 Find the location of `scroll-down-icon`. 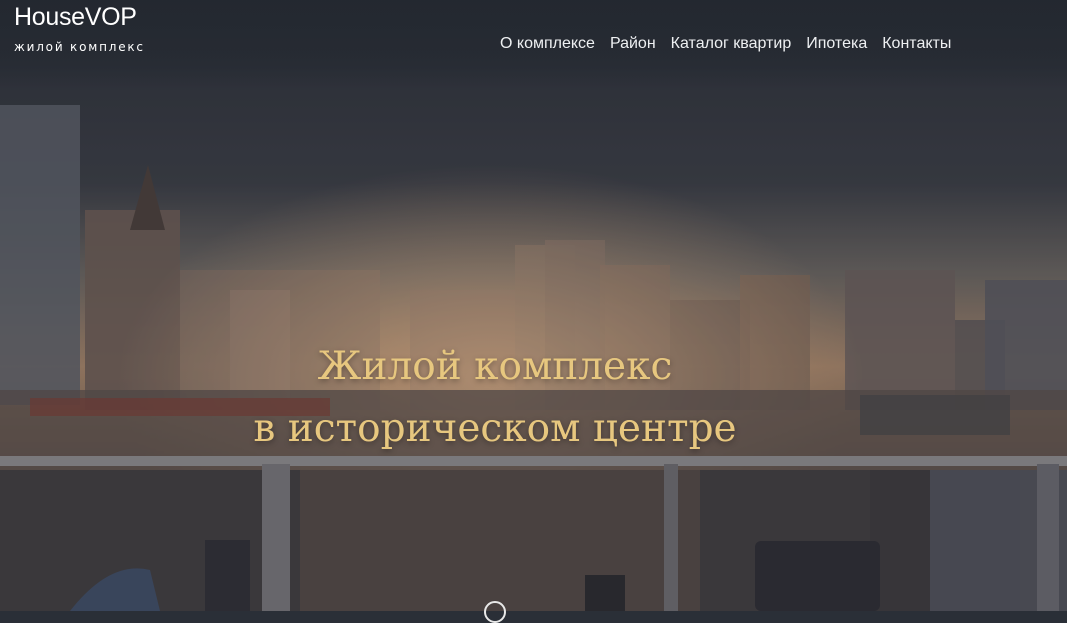

scroll-down-icon is located at coordinates (495, 612).